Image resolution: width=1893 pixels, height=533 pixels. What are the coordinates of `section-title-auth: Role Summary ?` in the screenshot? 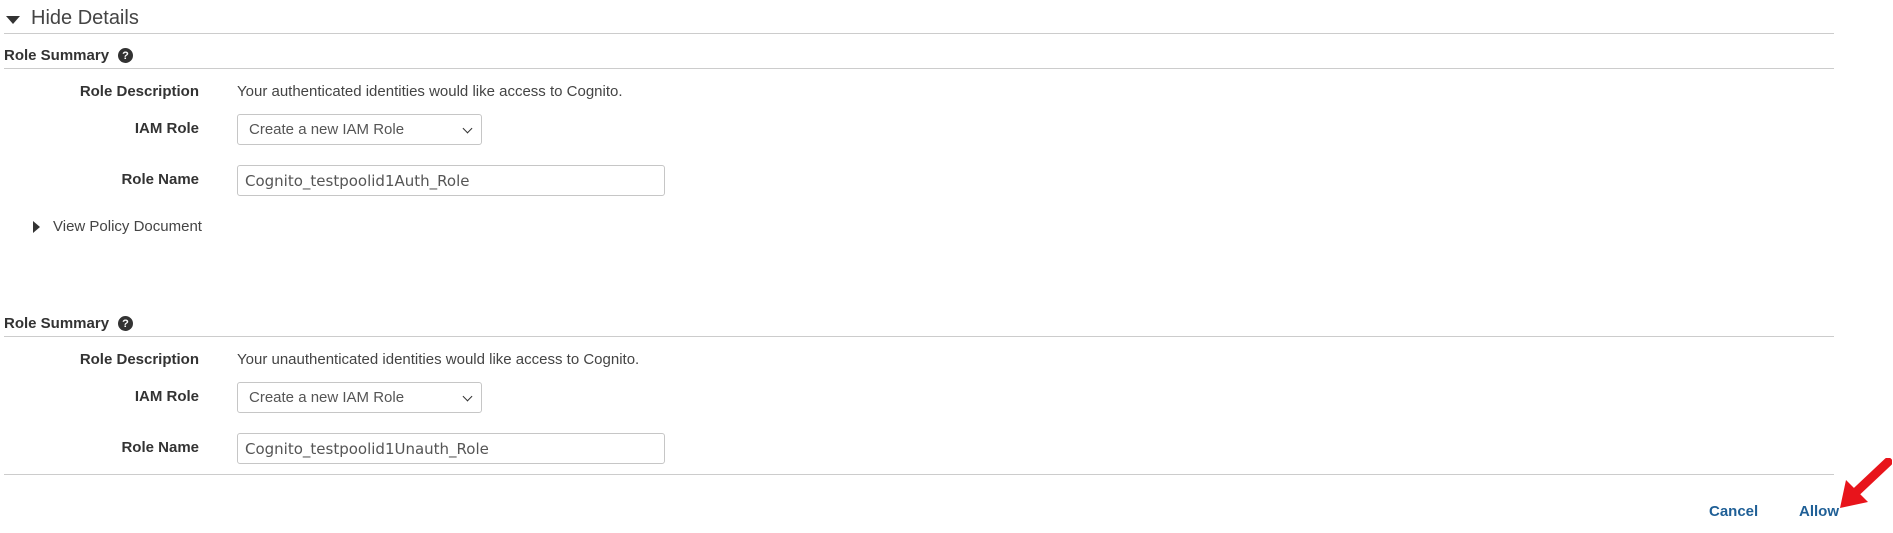 It's located at (69, 55).